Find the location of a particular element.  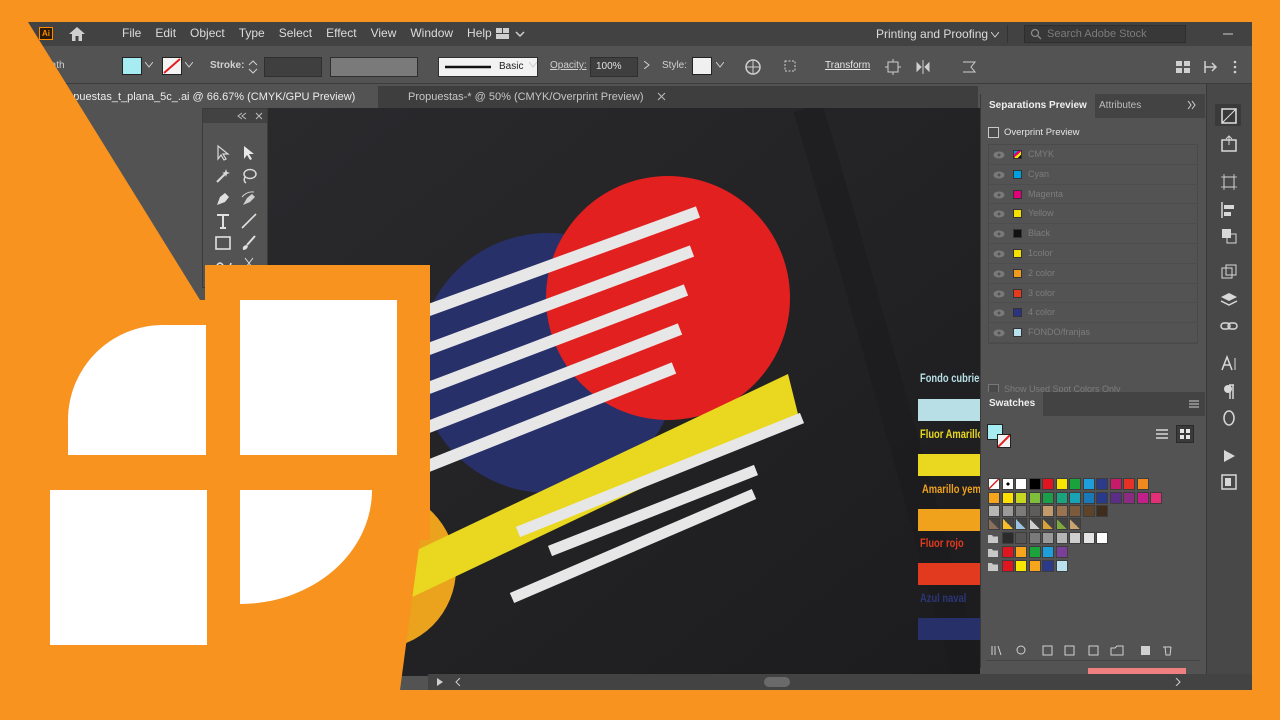

more-options-icon is located at coordinates (1235, 67).